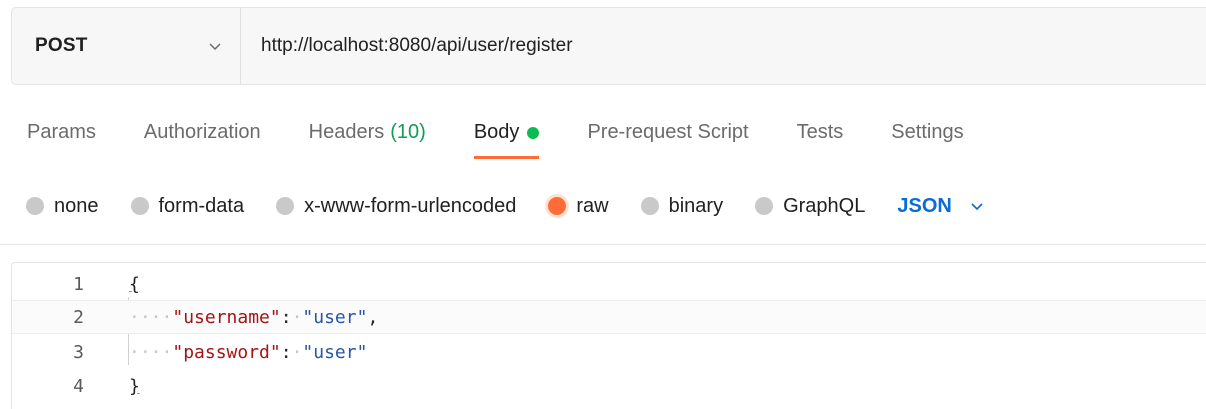 Image resolution: width=1206 pixels, height=409 pixels. I want to click on tab-tests: Tests, so click(820, 135).